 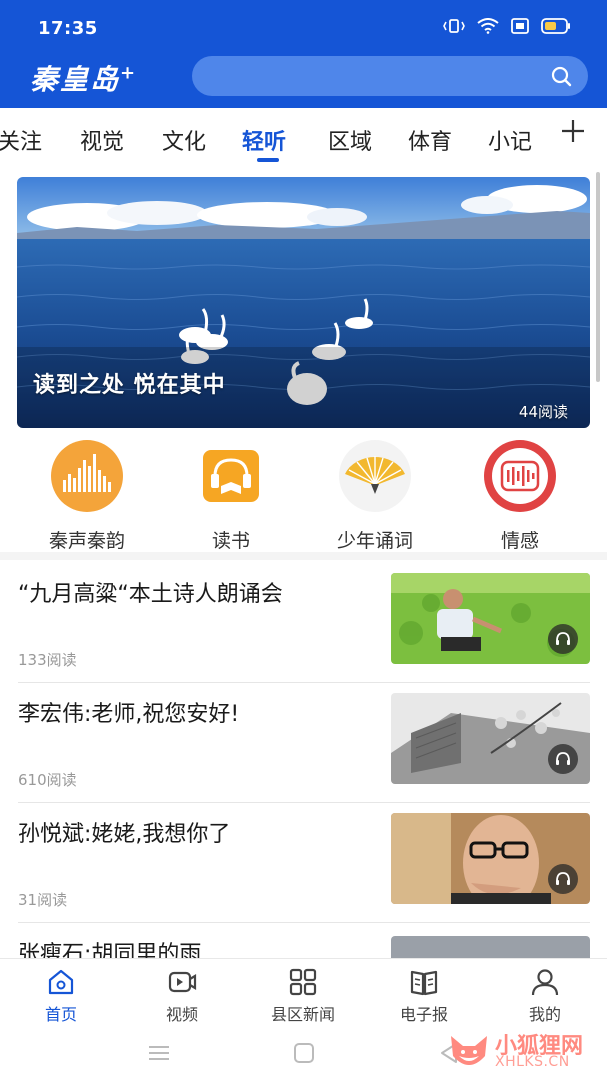 What do you see at coordinates (556, 26) in the screenshot?
I see `battery-icon` at bounding box center [556, 26].